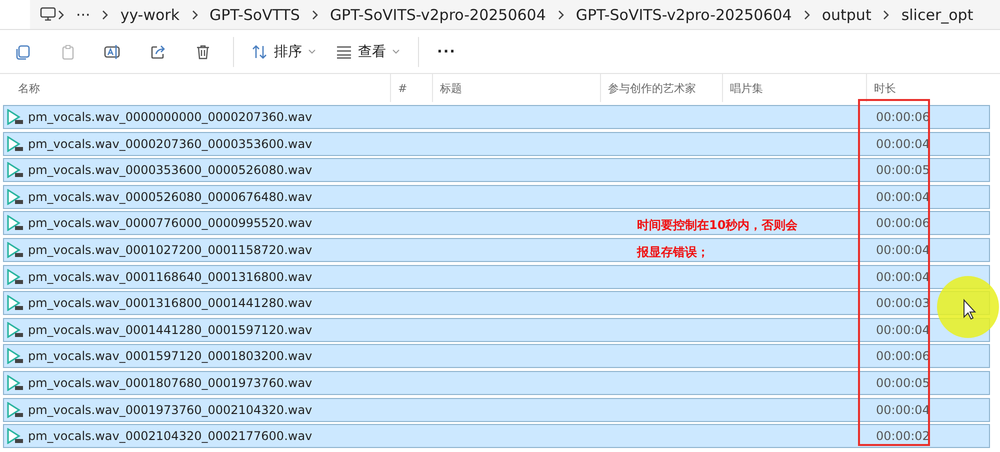  Describe the element at coordinates (170, 277) in the screenshot. I see `file-name: pm_vocals.wav_0001168640_0001316800.wav` at that location.